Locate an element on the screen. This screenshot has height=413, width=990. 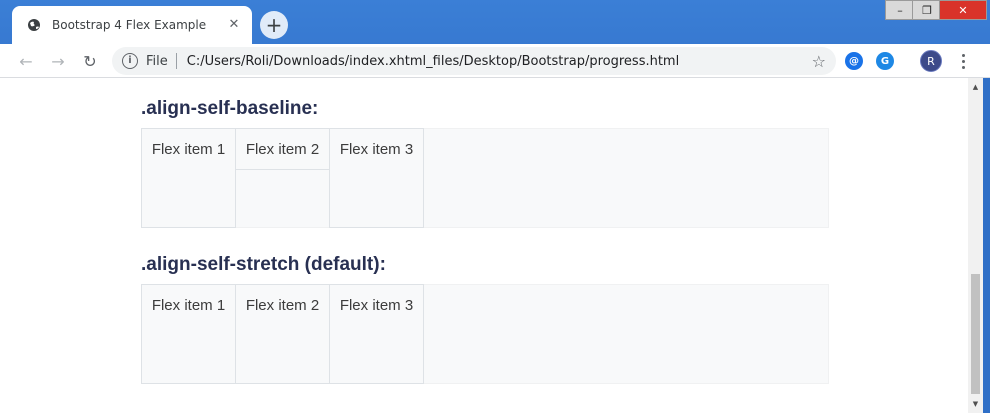
address-separator is located at coordinates (176, 61).